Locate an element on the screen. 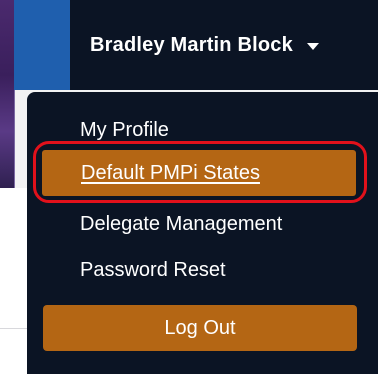 The height and width of the screenshot is (374, 378). menu-item-my-profile: My Profile is located at coordinates (124, 130).